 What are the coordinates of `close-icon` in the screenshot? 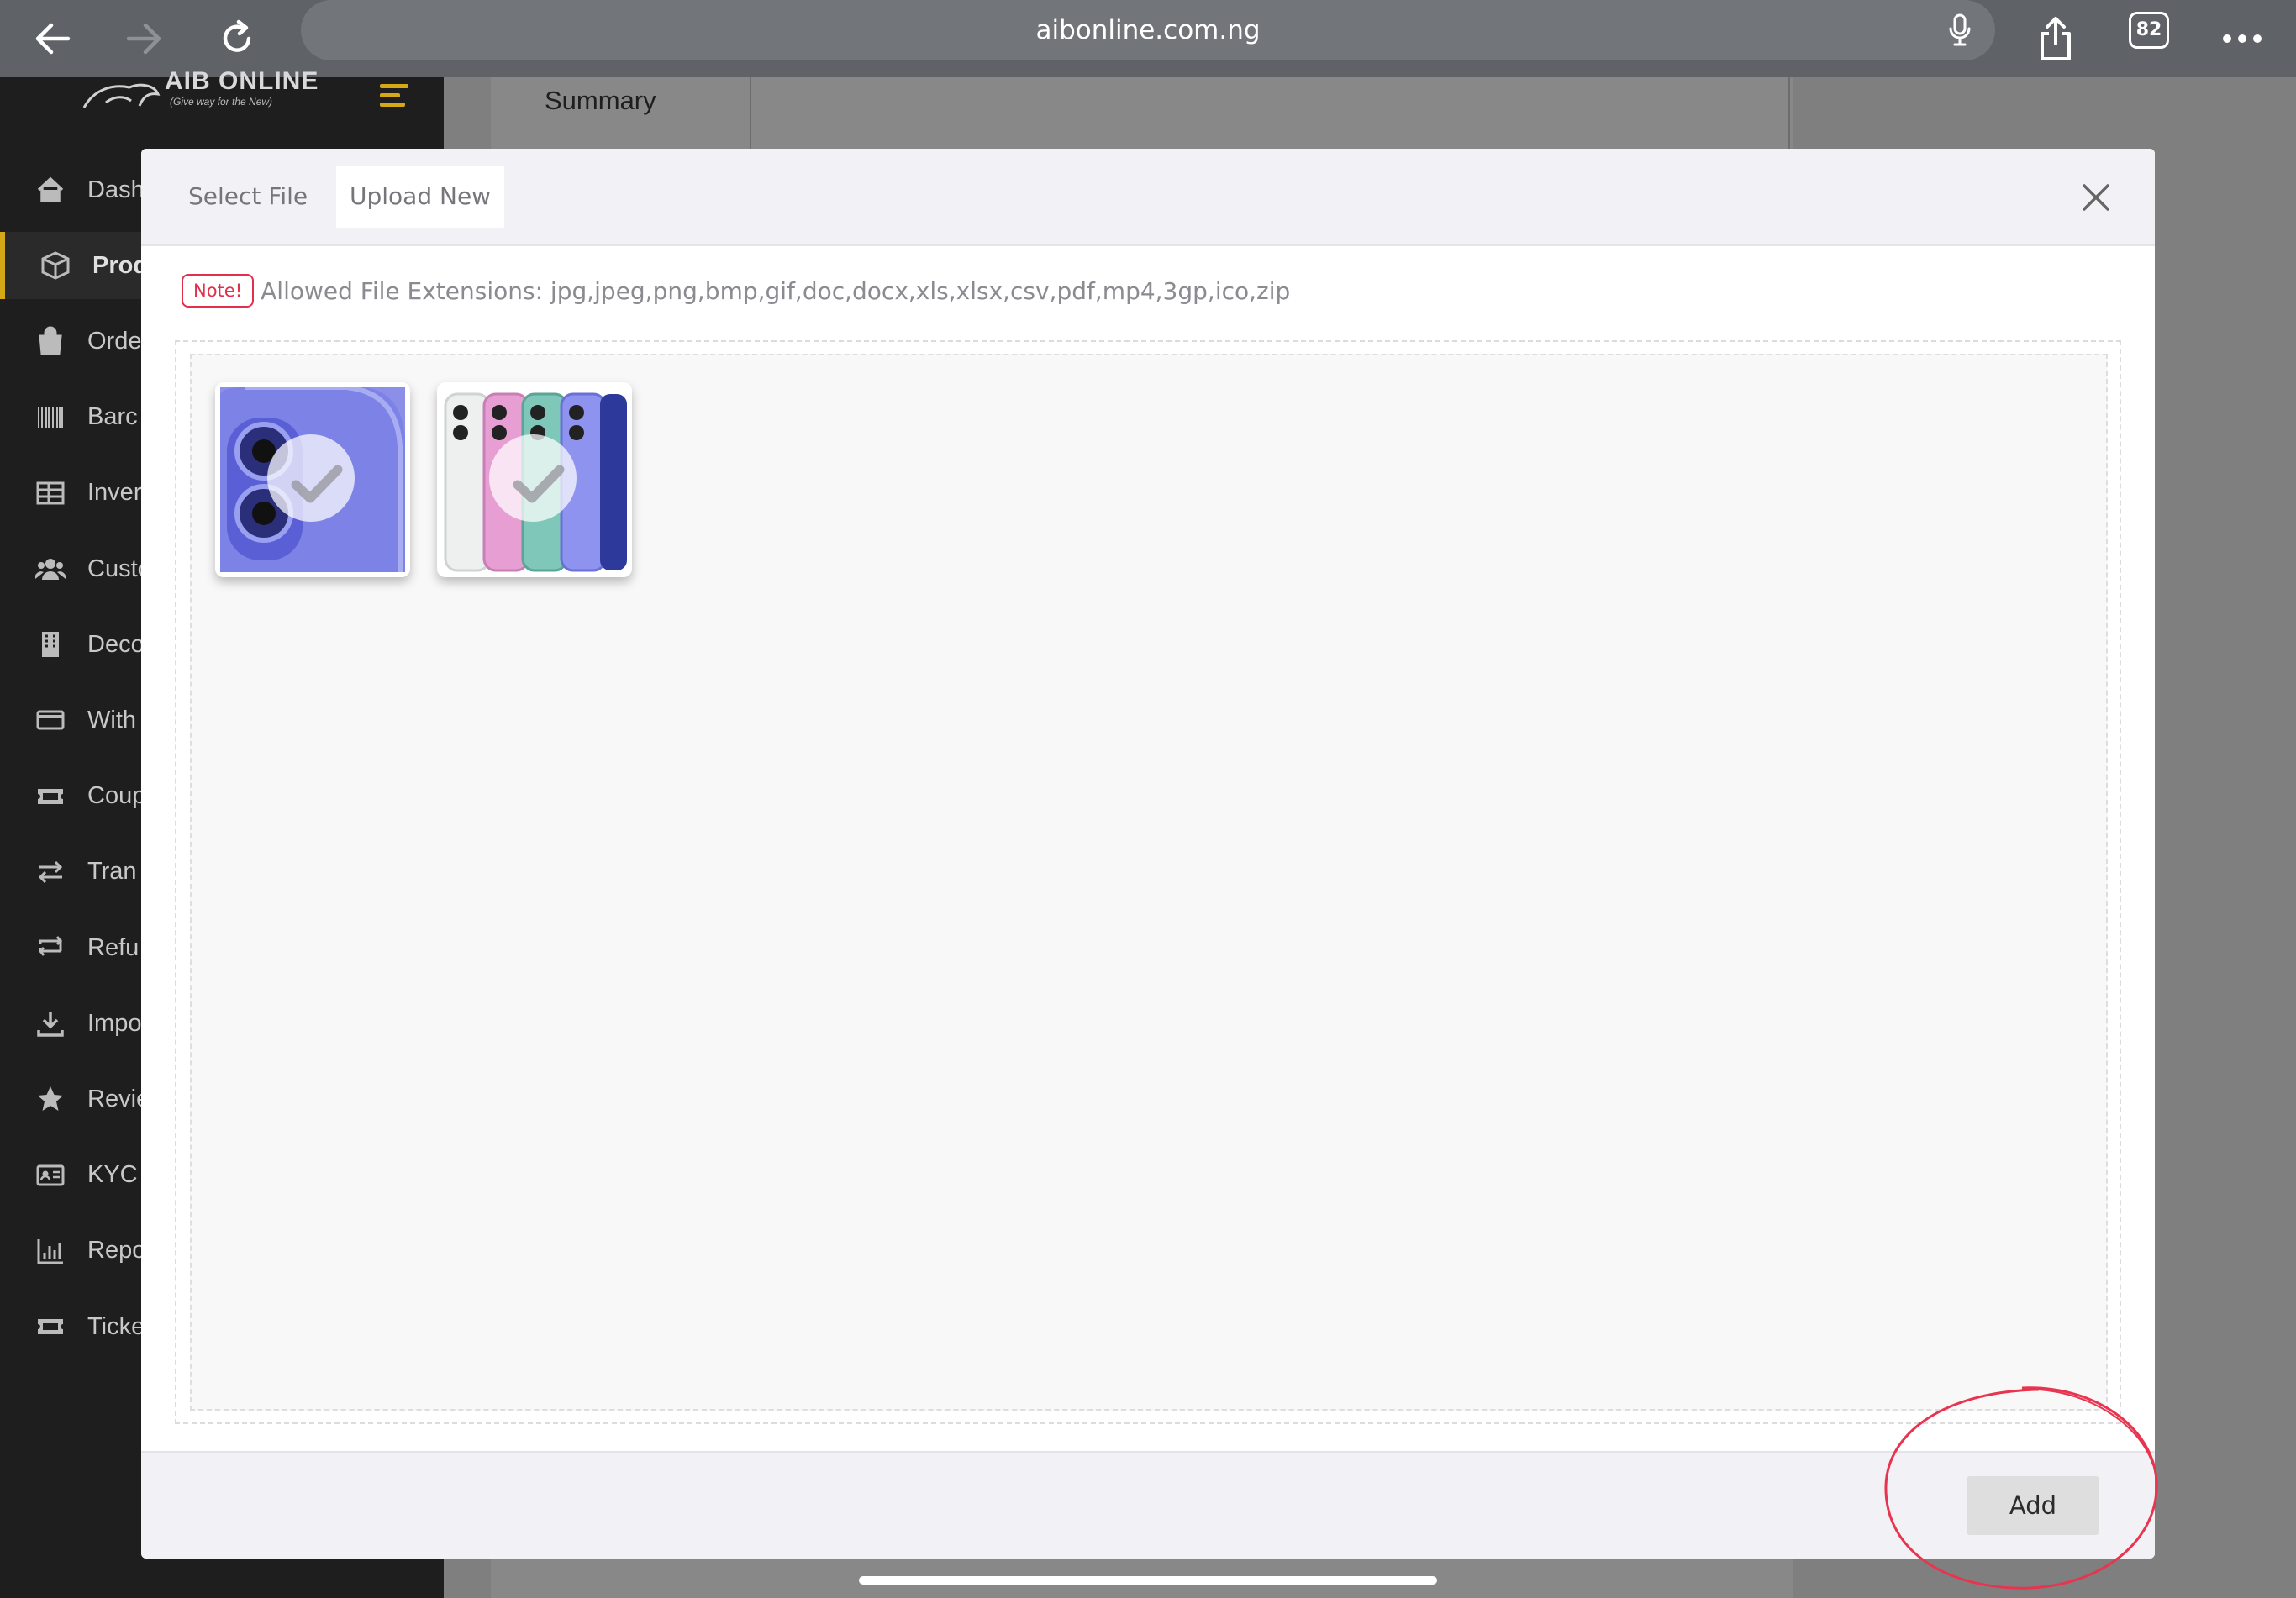 It's located at (2096, 197).